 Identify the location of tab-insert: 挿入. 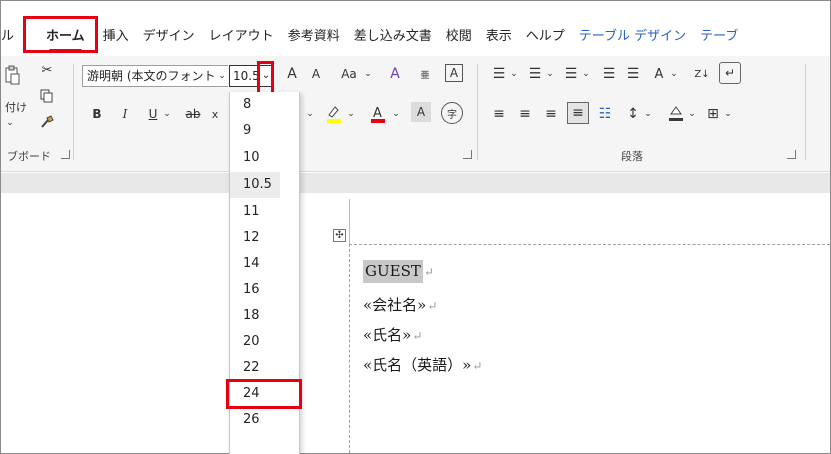
(116, 37).